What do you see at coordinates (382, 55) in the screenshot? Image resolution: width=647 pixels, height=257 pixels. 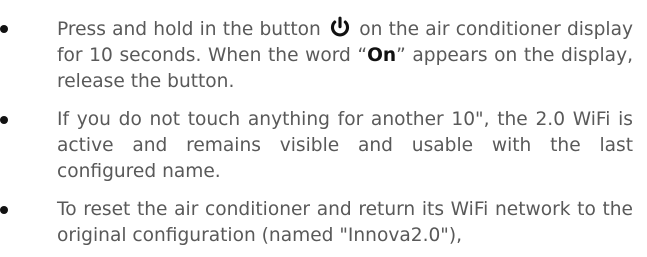 I see `on-word: On` at bounding box center [382, 55].